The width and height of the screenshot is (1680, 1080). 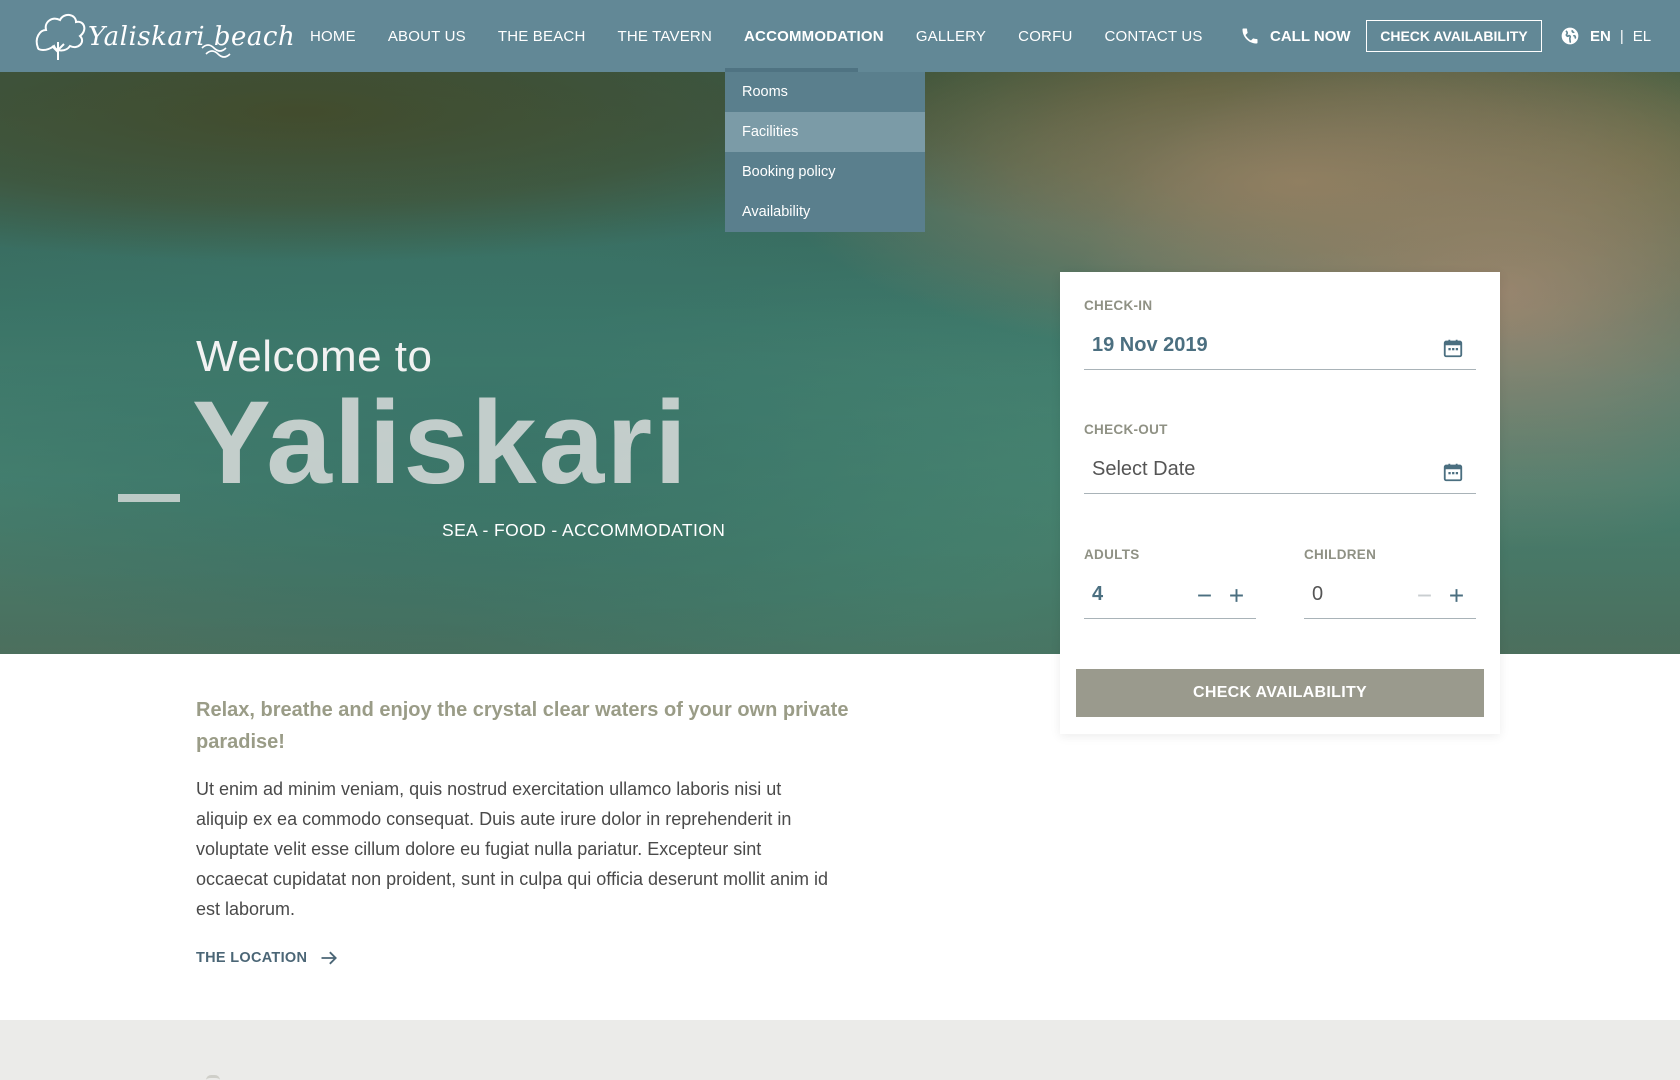 What do you see at coordinates (149, 498) in the screenshot?
I see `hero-dash` at bounding box center [149, 498].